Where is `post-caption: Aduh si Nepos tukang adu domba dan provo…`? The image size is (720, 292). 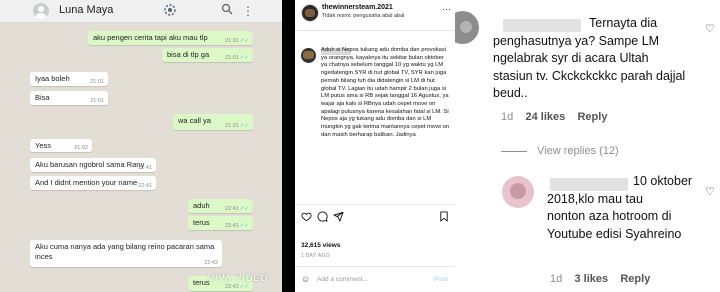 post-caption: Aduh si Nepos tukang adu domba dan provo… is located at coordinates (386, 92).